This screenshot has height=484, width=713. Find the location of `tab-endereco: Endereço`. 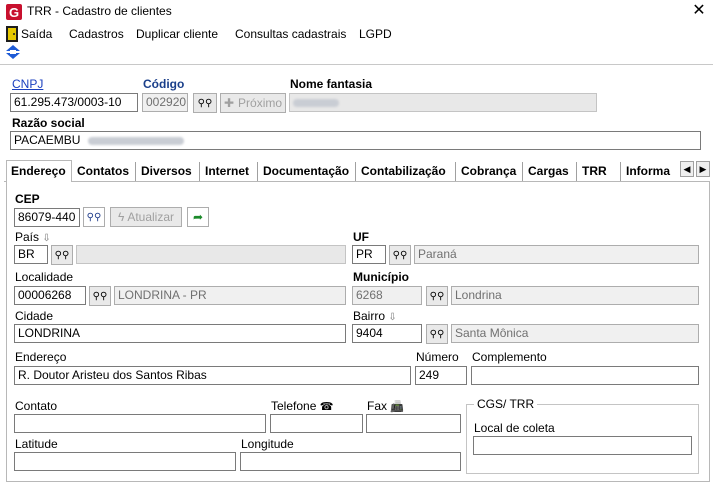

tab-endereco: Endereço is located at coordinates (39, 171).